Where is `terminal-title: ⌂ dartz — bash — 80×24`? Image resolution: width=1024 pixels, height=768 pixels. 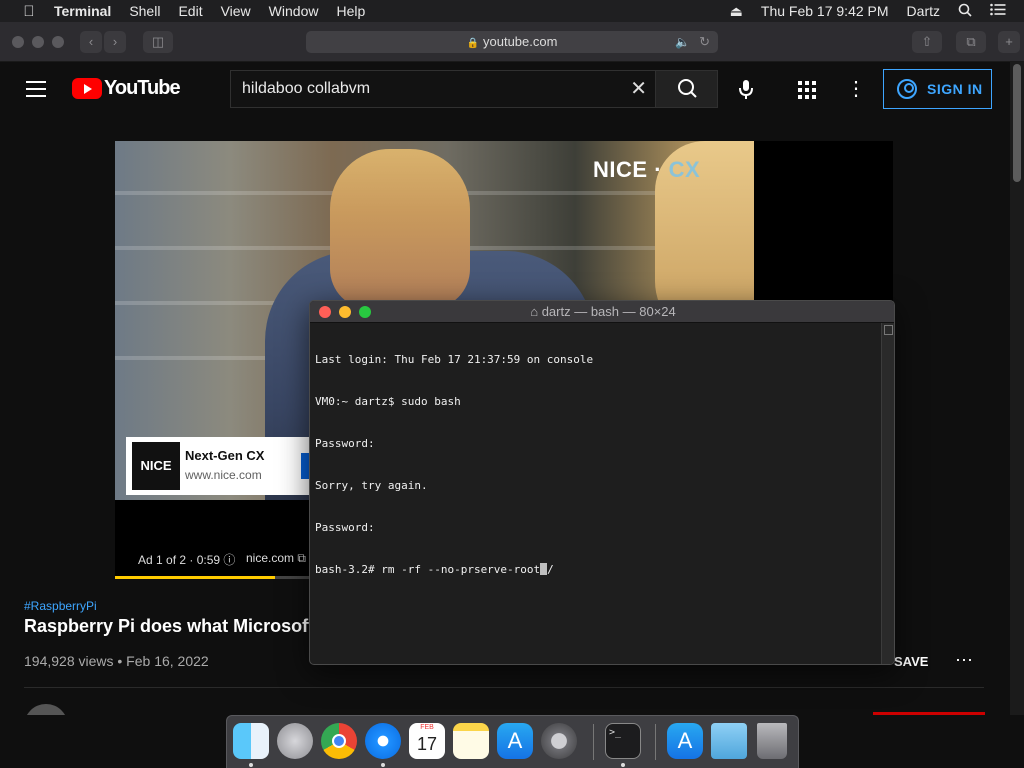
terminal-title: ⌂ dartz — bash — 80×24 is located at coordinates (603, 311).